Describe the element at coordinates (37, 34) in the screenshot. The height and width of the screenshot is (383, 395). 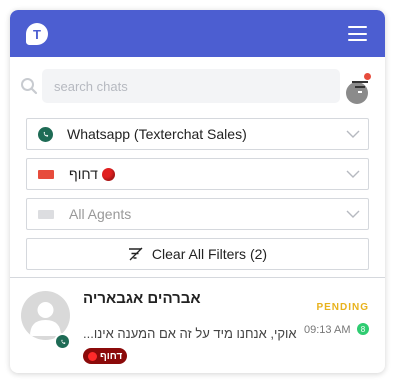
I see `texterchat-logo: T` at that location.